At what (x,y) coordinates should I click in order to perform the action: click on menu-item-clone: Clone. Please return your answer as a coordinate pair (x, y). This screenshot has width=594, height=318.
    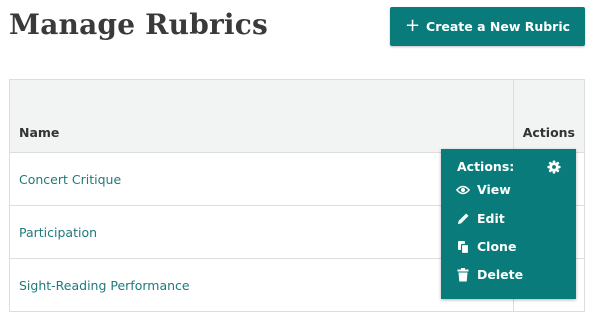
    Looking at the image, I should click on (486, 246).